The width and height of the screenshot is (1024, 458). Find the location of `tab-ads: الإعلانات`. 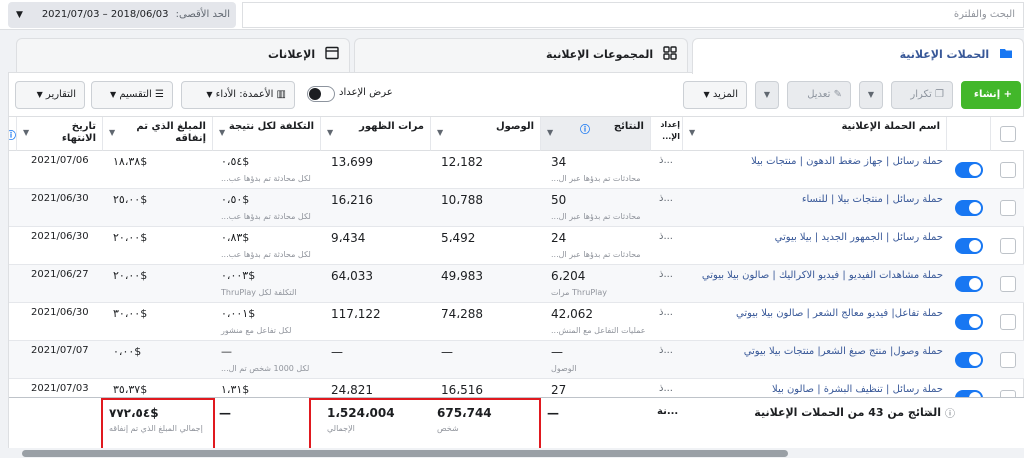

tab-ads: الإعلانات is located at coordinates (183, 55).